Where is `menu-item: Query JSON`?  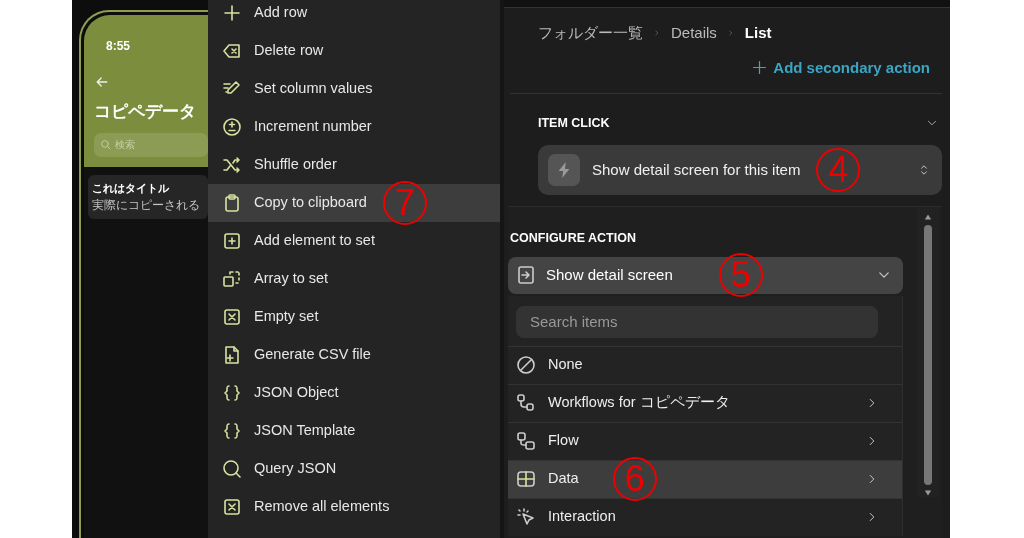
menu-item: Query JSON is located at coordinates (354, 469).